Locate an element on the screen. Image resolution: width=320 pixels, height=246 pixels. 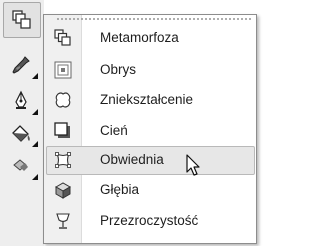
menu-item-label: Obwiednia is located at coordinates (132, 159).